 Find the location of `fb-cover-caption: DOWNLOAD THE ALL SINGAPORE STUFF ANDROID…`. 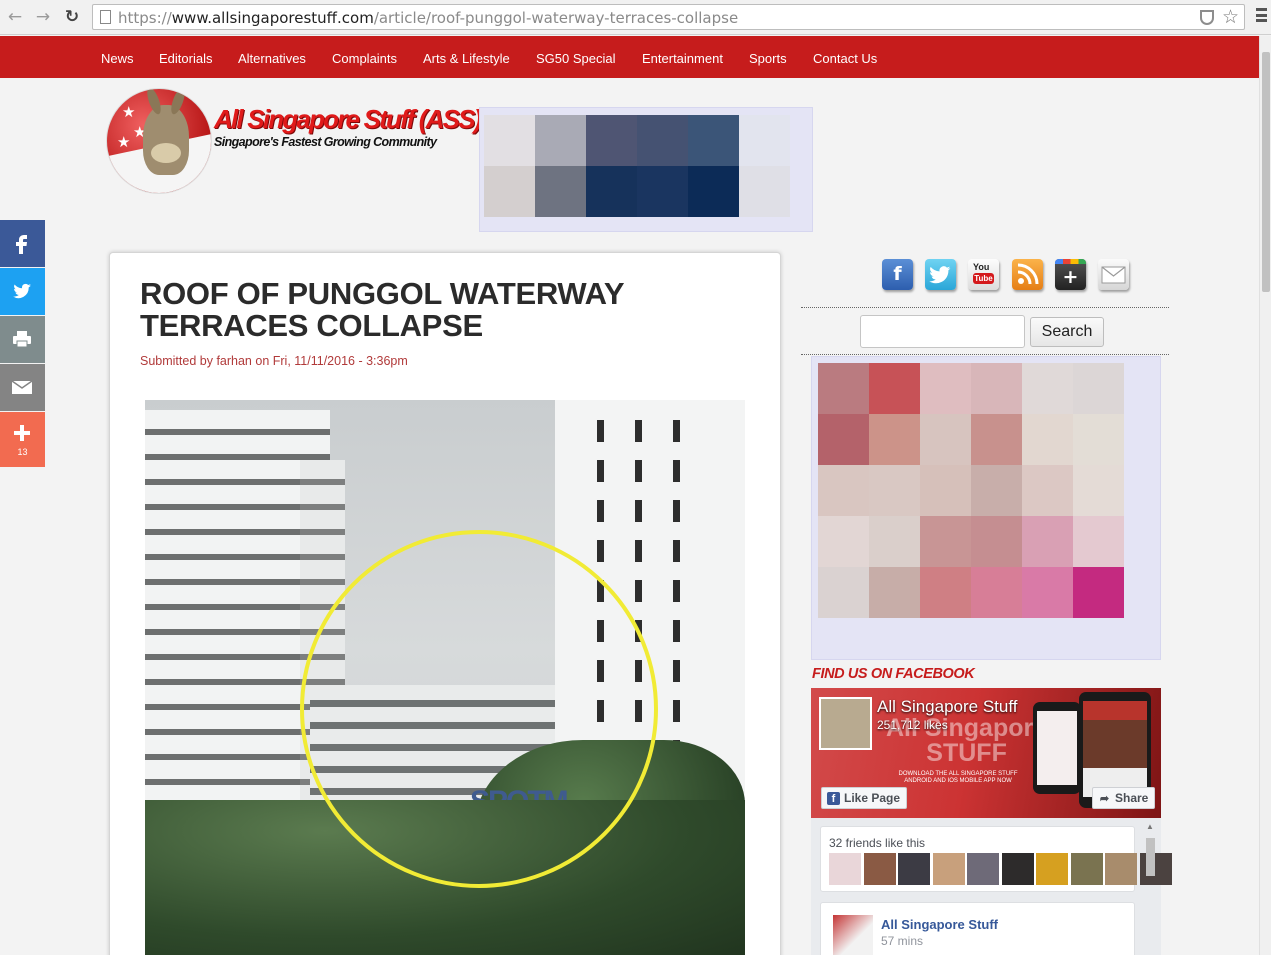

fb-cover-caption: DOWNLOAD THE ALL SINGAPORE STUFF ANDROID… is located at coordinates (958, 777).